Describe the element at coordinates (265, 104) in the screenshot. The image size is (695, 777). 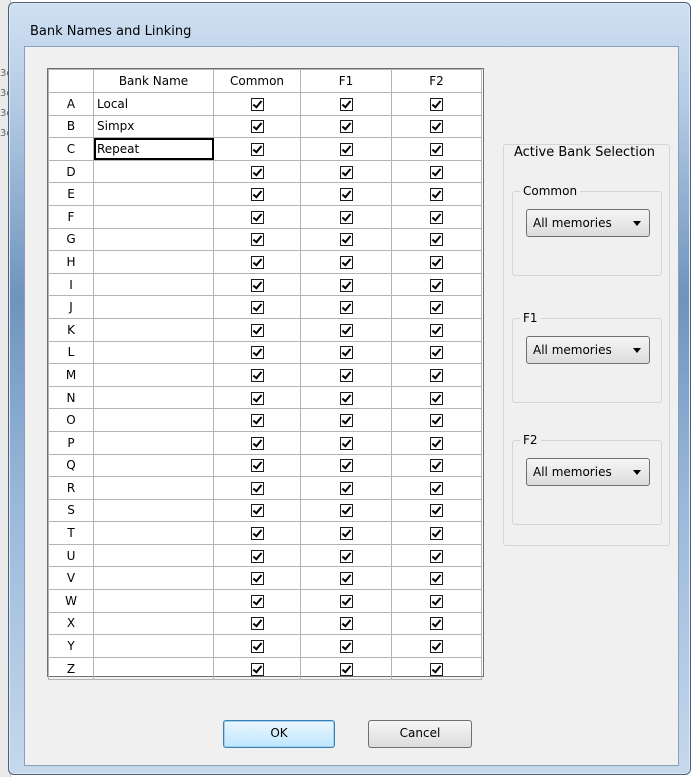
I see `table-row: A Local` at that location.